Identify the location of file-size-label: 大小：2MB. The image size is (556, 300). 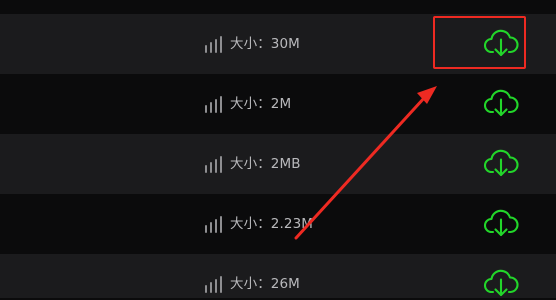
(265, 164).